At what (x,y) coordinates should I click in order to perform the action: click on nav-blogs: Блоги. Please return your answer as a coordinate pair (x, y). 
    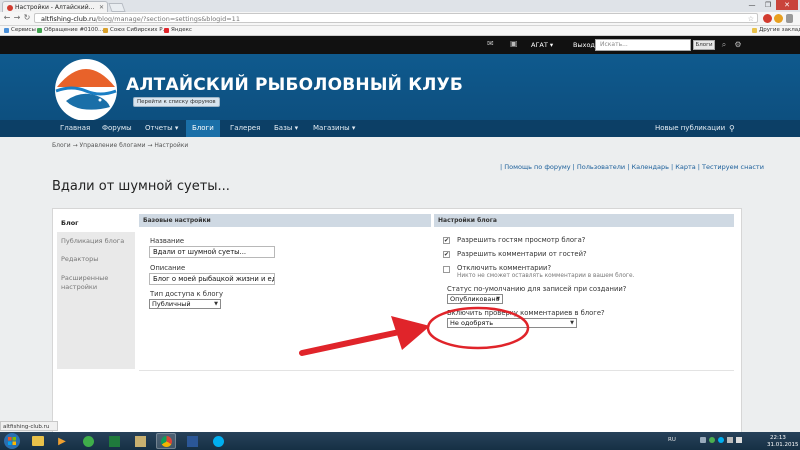
    Looking at the image, I should click on (203, 128).